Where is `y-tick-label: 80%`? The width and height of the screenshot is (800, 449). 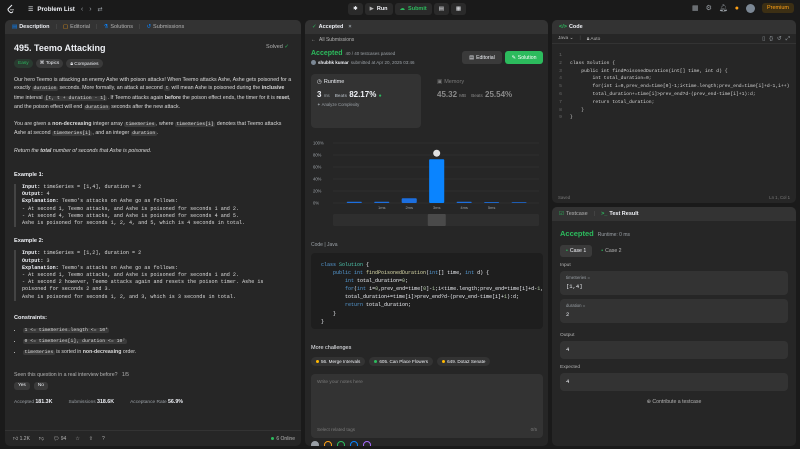
y-tick-label: 80% is located at coordinates (317, 155).